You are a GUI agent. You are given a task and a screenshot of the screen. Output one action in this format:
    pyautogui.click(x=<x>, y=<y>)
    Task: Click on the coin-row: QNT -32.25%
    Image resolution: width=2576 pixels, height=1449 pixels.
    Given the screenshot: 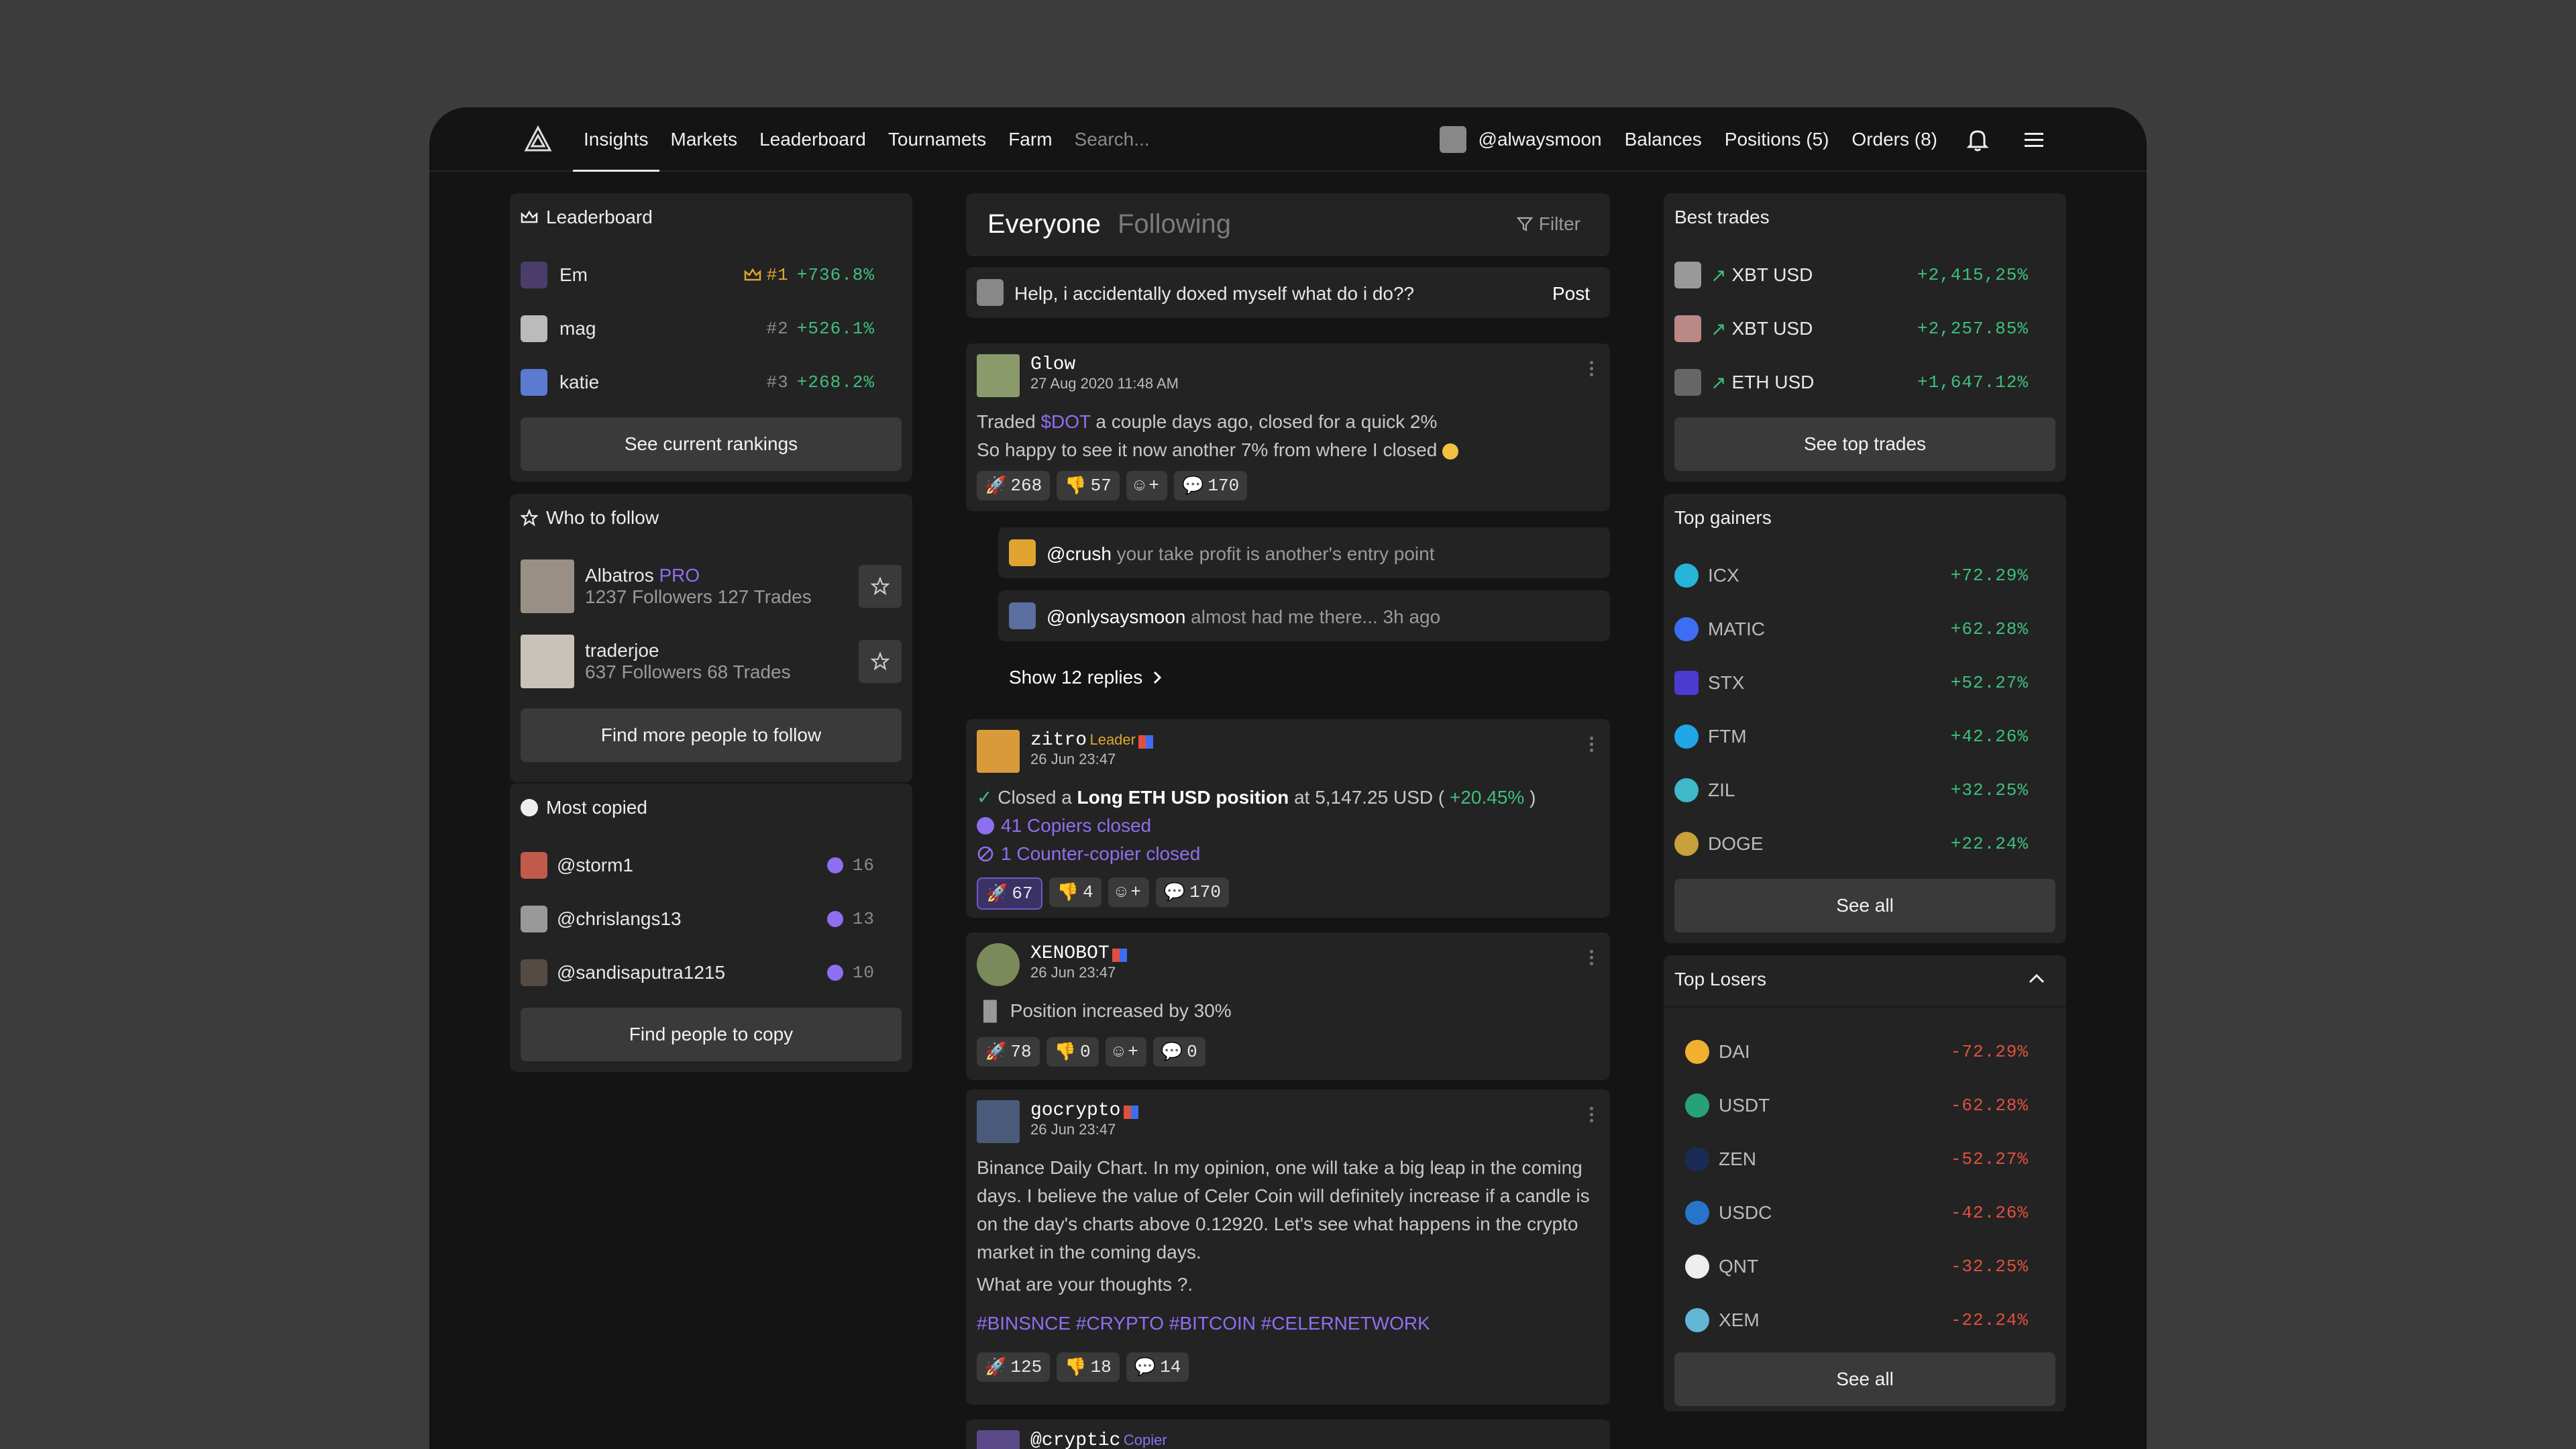 What is the action you would take?
    pyautogui.click(x=1857, y=1266)
    